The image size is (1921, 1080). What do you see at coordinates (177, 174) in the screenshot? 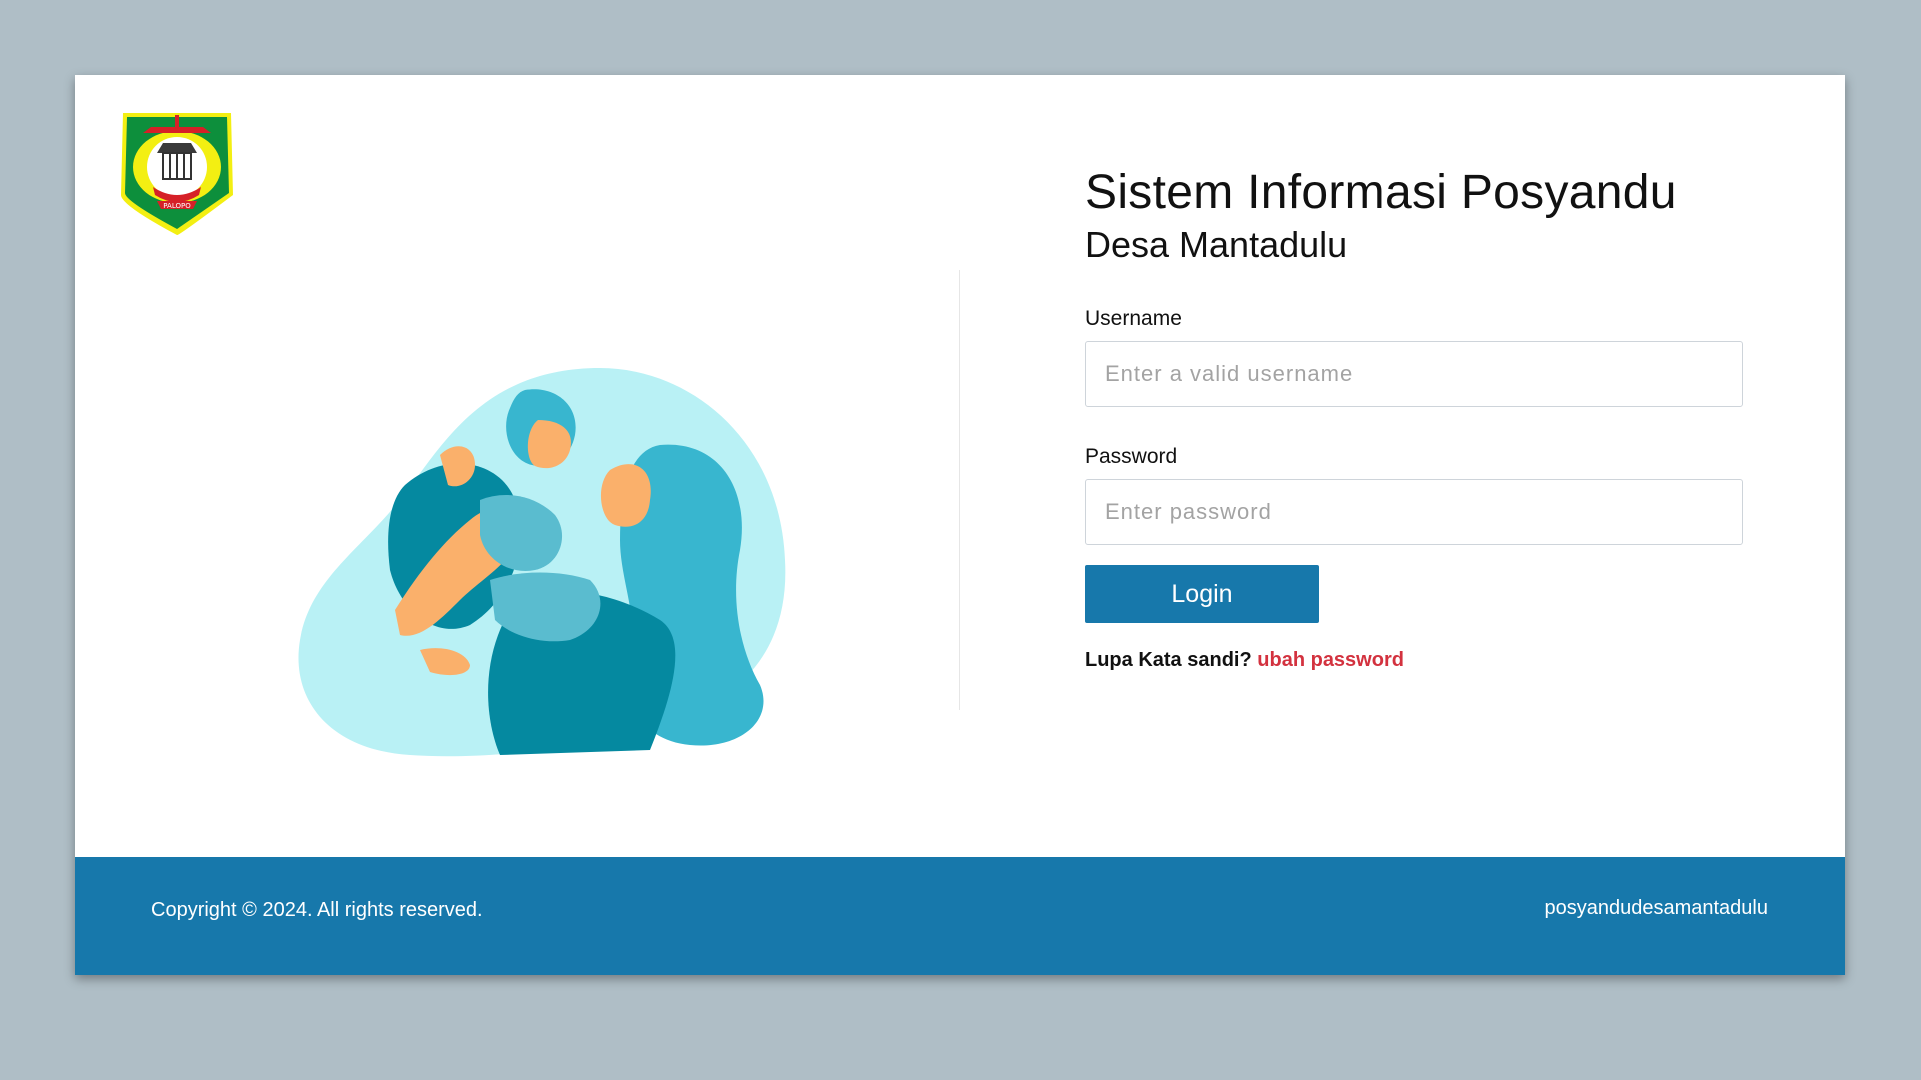
I see `palopo-emblem-icon: PALOPO` at bounding box center [177, 174].